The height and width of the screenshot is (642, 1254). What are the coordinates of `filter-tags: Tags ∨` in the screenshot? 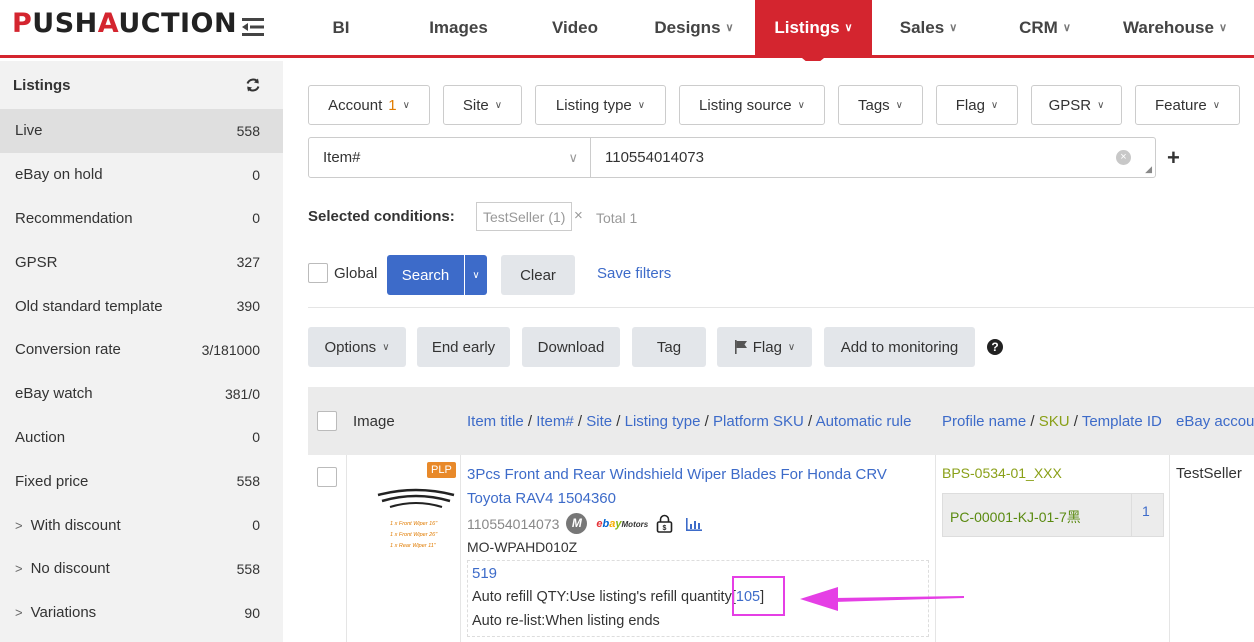 It's located at (880, 105).